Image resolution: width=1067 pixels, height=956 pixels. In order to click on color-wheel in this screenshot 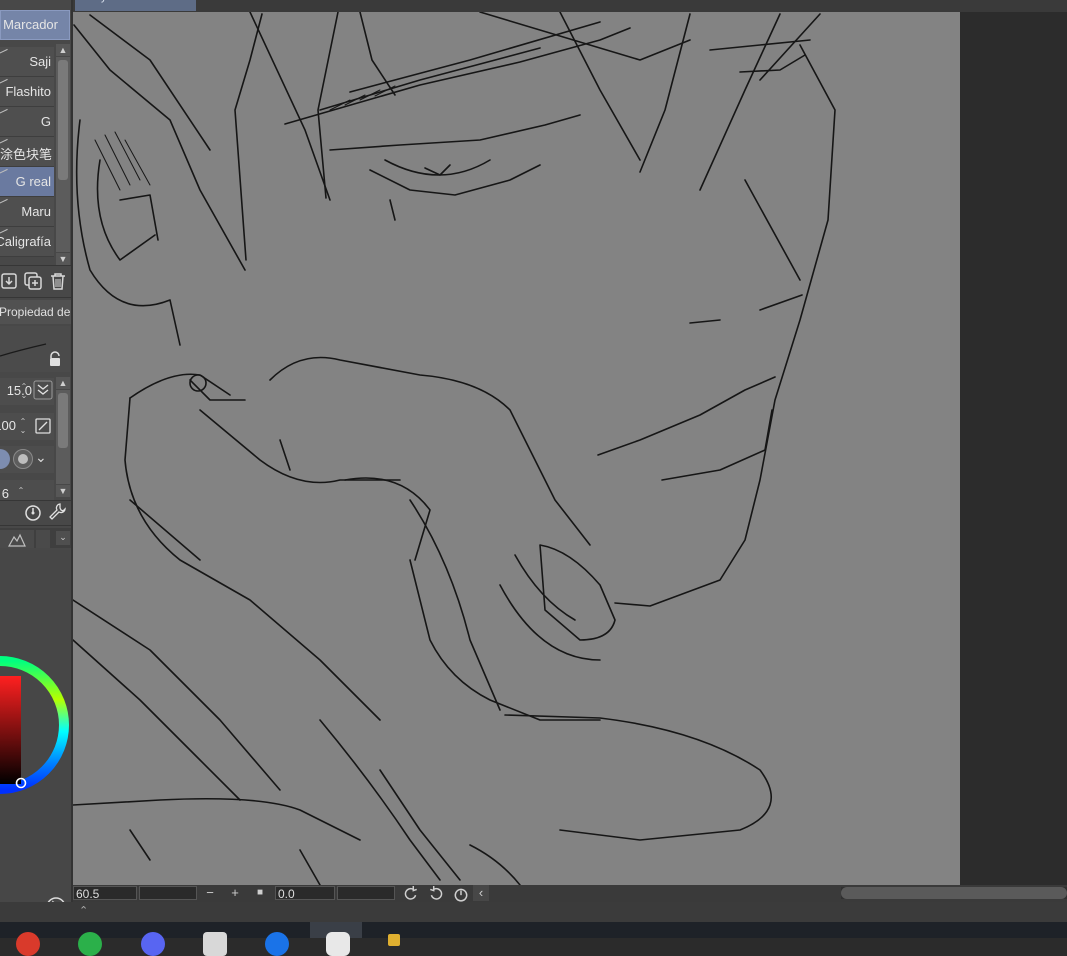, I will do `click(35, 730)`.